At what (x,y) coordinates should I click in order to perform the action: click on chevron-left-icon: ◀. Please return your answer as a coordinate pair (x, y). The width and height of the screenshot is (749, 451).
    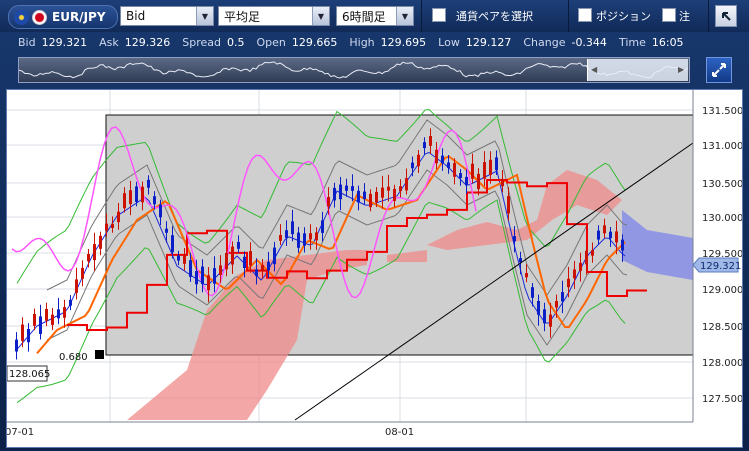
    Looking at the image, I should click on (595, 70).